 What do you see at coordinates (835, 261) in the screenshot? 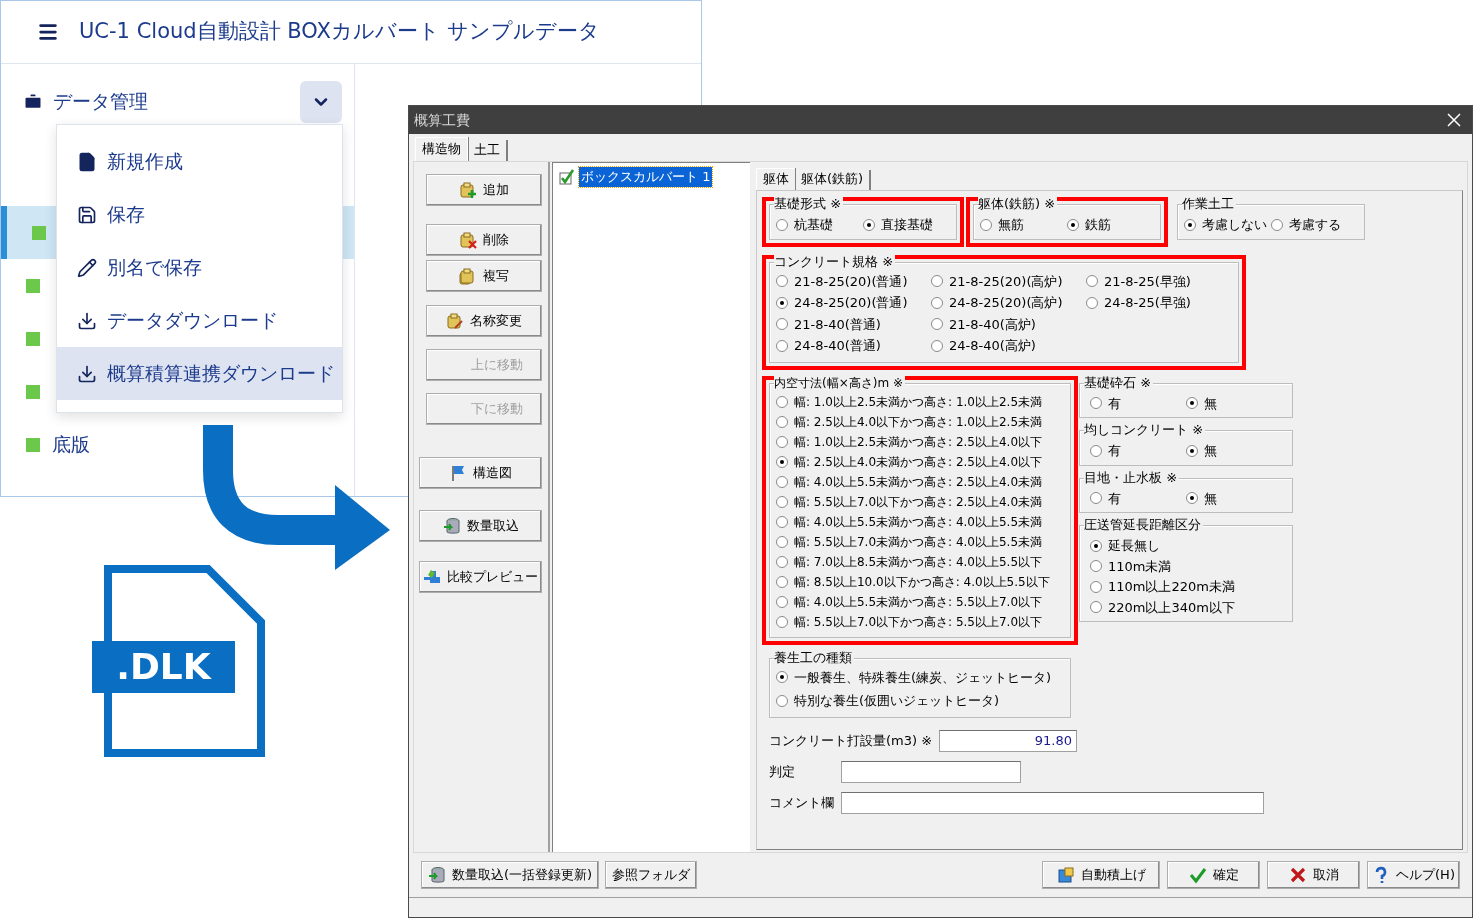
I see `group-title: コンクリート規格 ※` at bounding box center [835, 261].